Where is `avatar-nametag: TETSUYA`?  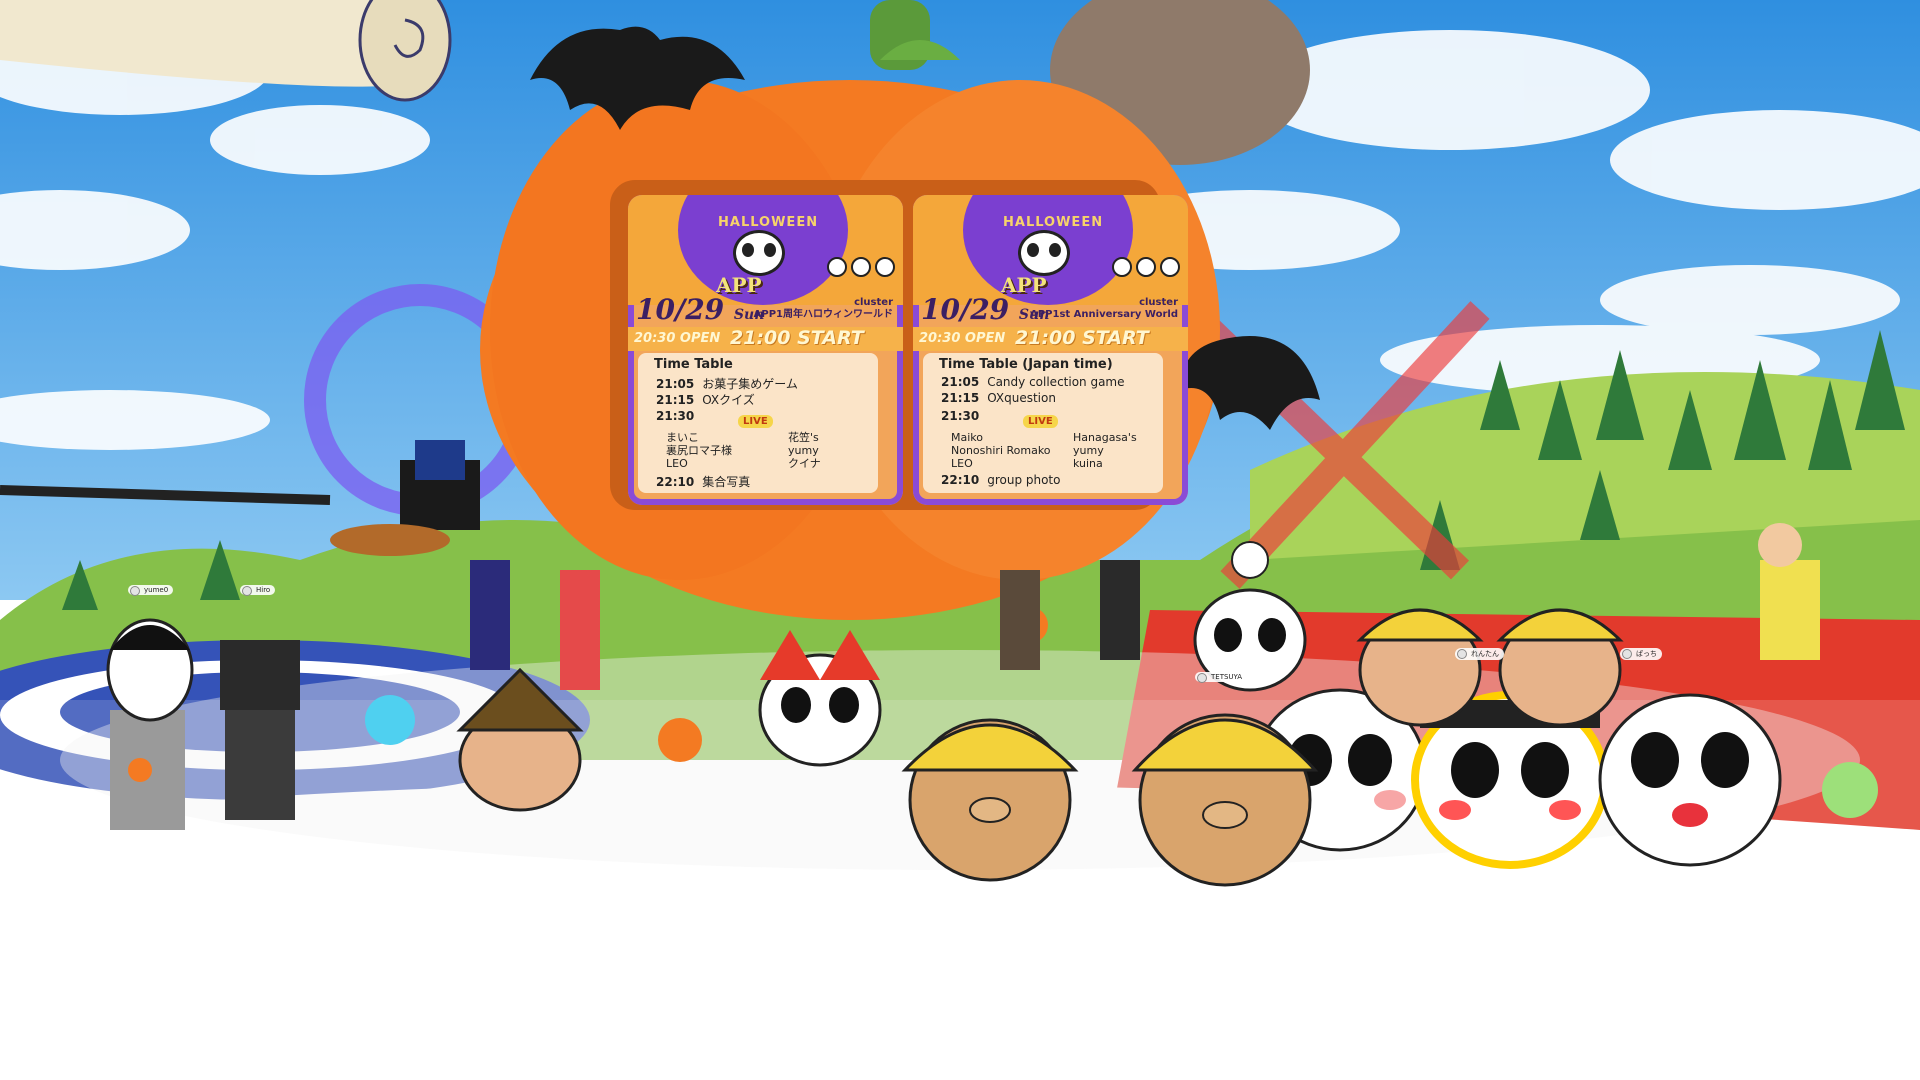 avatar-nametag: TETSUYA is located at coordinates (1221, 677).